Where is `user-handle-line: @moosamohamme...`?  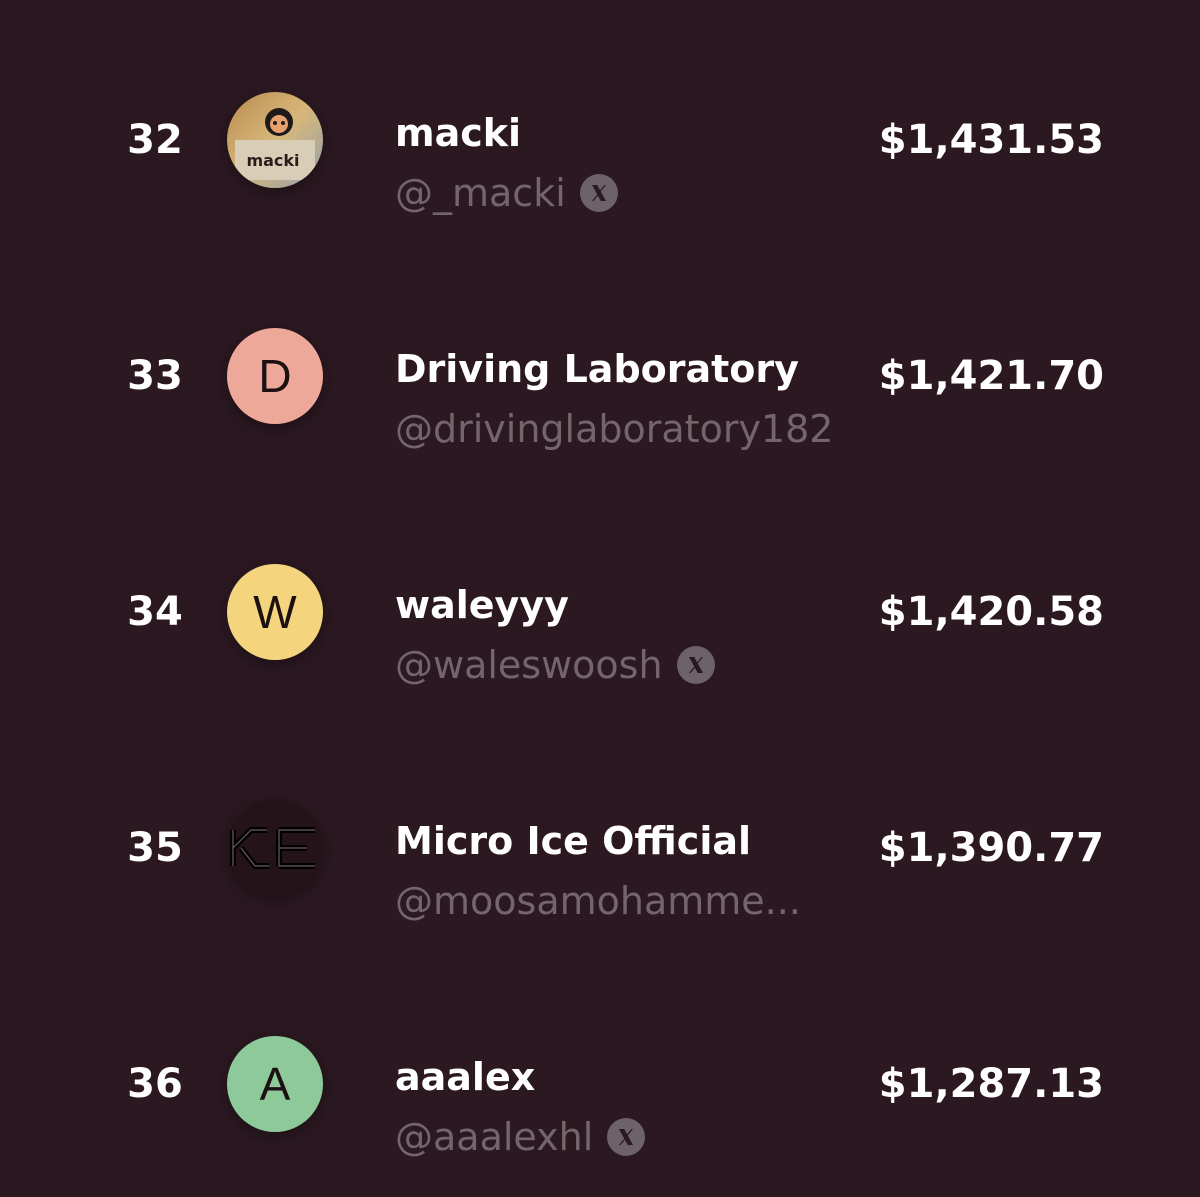
user-handle-line: @moosamohamme... is located at coordinates (598, 901).